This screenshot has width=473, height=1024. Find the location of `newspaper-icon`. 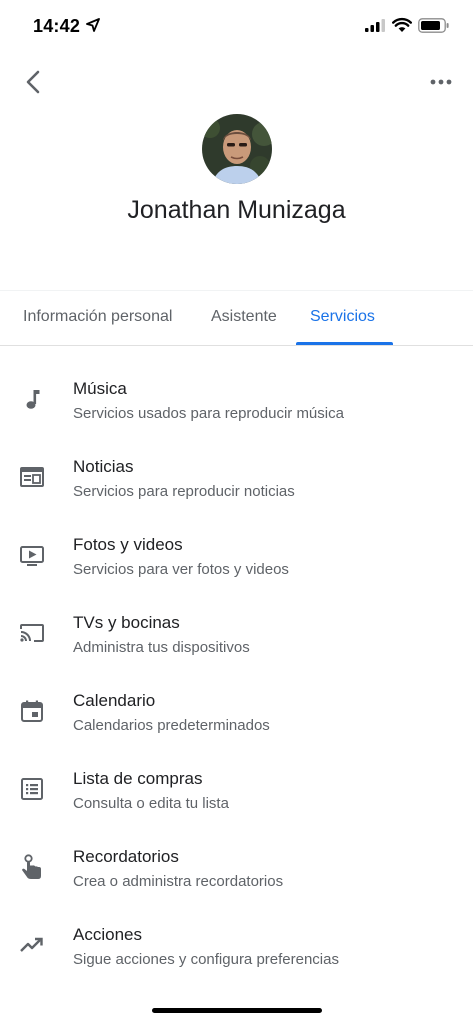

newspaper-icon is located at coordinates (32, 477).